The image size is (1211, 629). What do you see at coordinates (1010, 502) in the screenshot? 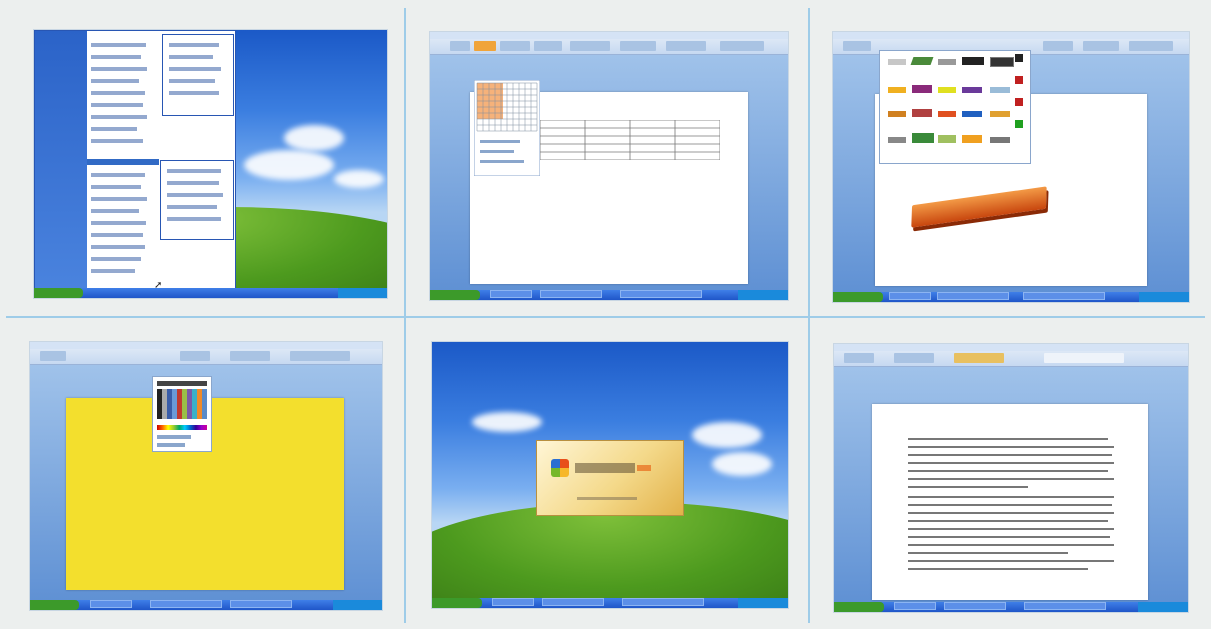
I see `document-page` at bounding box center [1010, 502].